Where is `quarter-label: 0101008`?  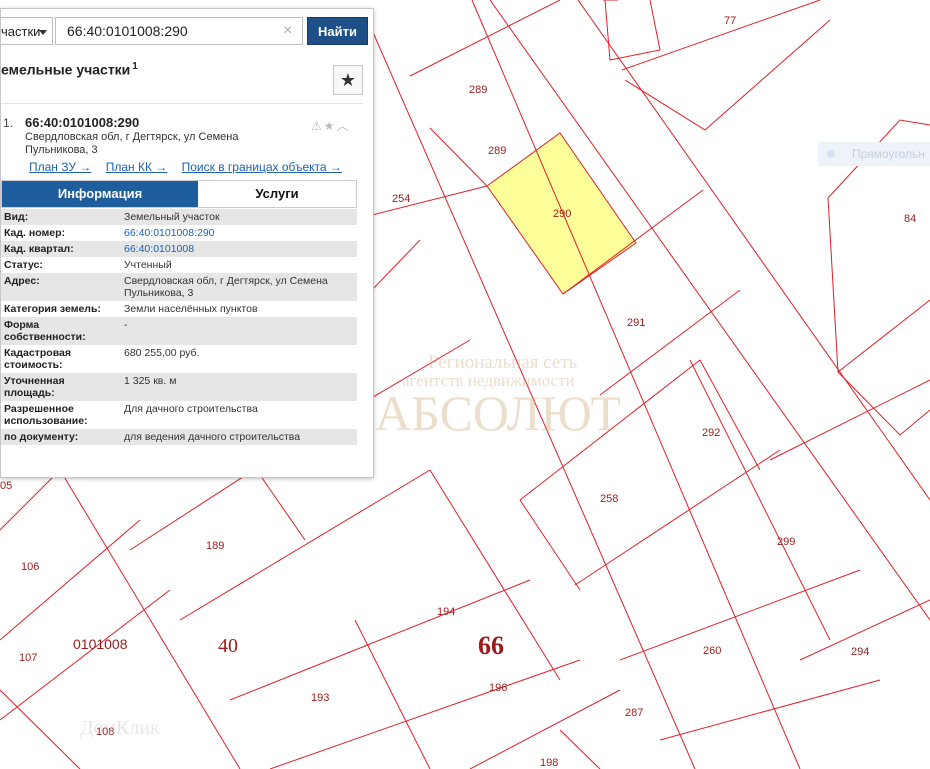 quarter-label: 0101008 is located at coordinates (100, 644).